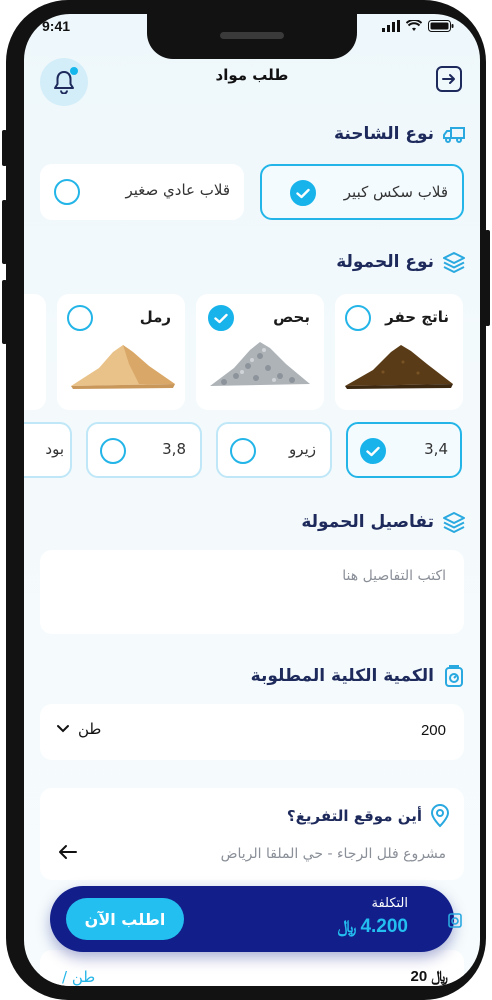  Describe the element at coordinates (63, 729) in the screenshot. I see `chevron-down-icon` at that location.